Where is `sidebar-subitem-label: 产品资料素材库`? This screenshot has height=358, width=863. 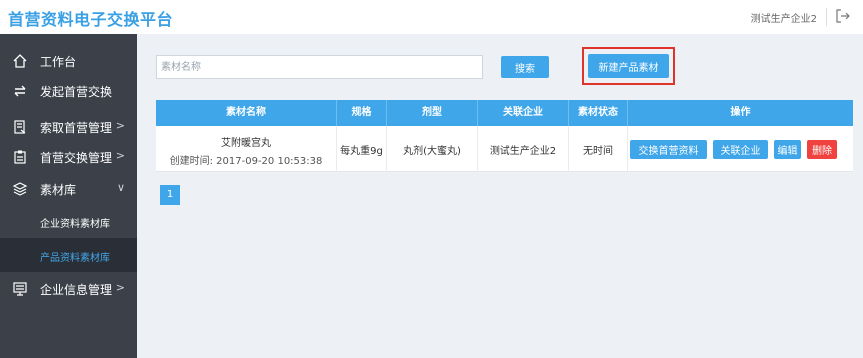 sidebar-subitem-label: 产品资料素材库 is located at coordinates (75, 258).